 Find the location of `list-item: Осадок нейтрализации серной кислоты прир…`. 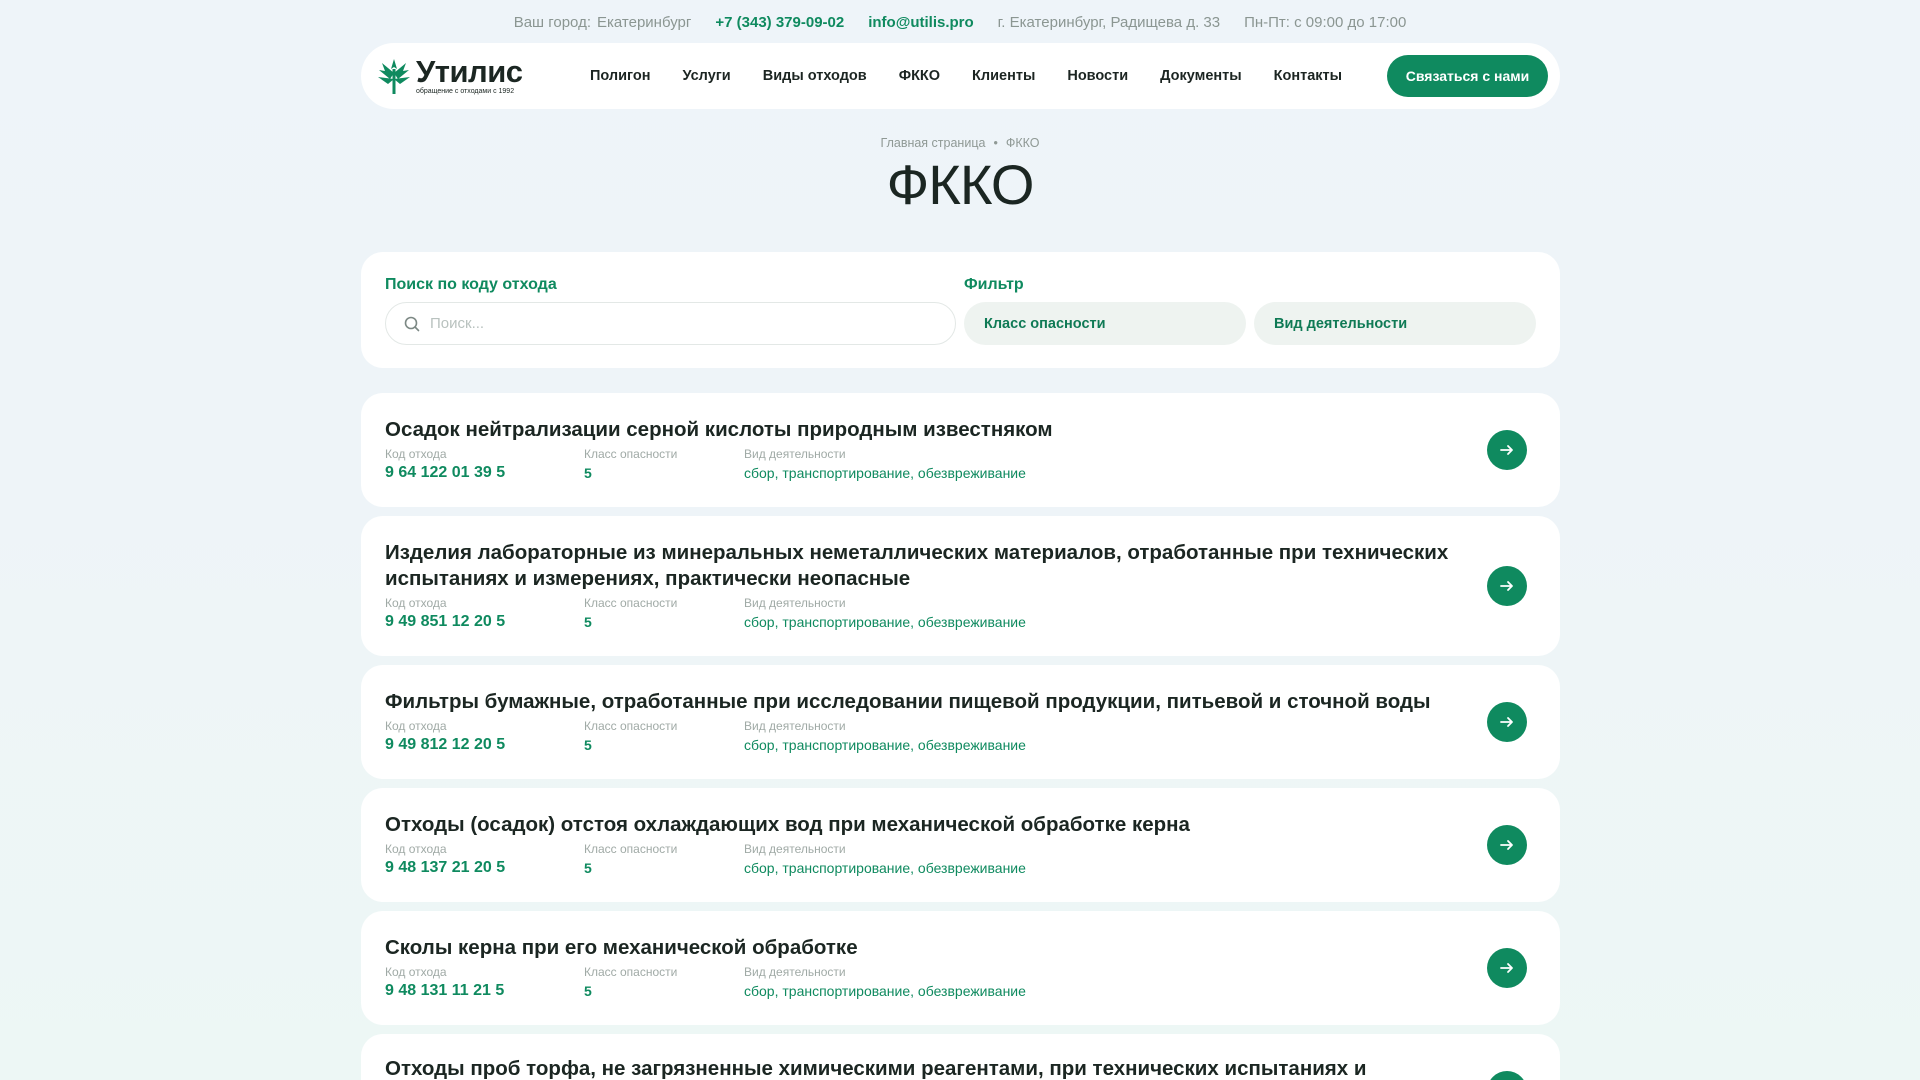

list-item: Осадок нейтрализации серной кислоты прир… is located at coordinates (960, 450).